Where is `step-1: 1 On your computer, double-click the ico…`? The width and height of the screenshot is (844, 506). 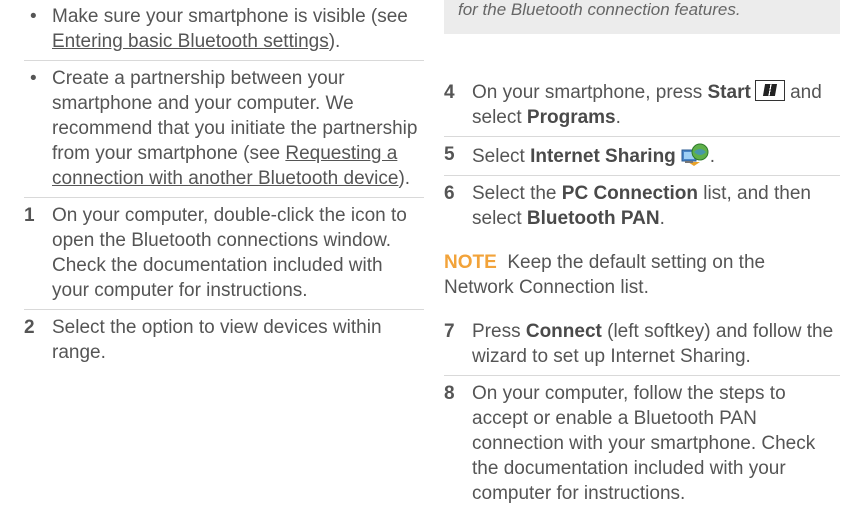
step-1: 1 On your computer, double-click the ico… is located at coordinates (224, 253).